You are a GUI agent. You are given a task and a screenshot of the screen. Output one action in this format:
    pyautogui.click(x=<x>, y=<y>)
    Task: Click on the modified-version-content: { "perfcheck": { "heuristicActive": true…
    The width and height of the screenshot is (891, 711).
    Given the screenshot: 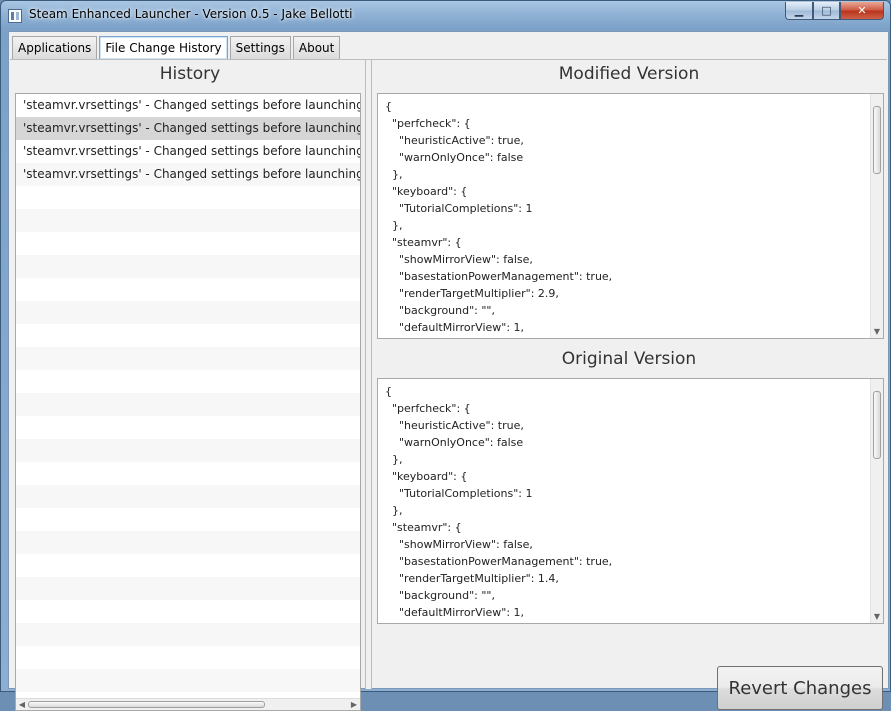 What is the action you would take?
    pyautogui.click(x=499, y=217)
    